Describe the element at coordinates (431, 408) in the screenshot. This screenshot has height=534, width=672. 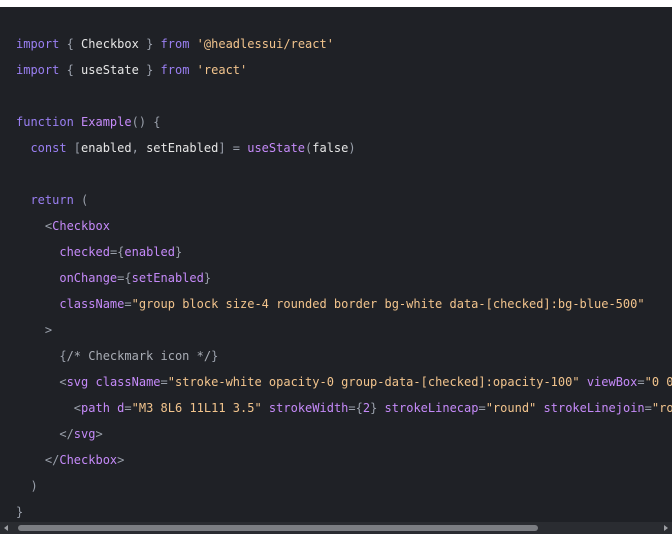
I see `code-token: strokeLinecap` at that location.